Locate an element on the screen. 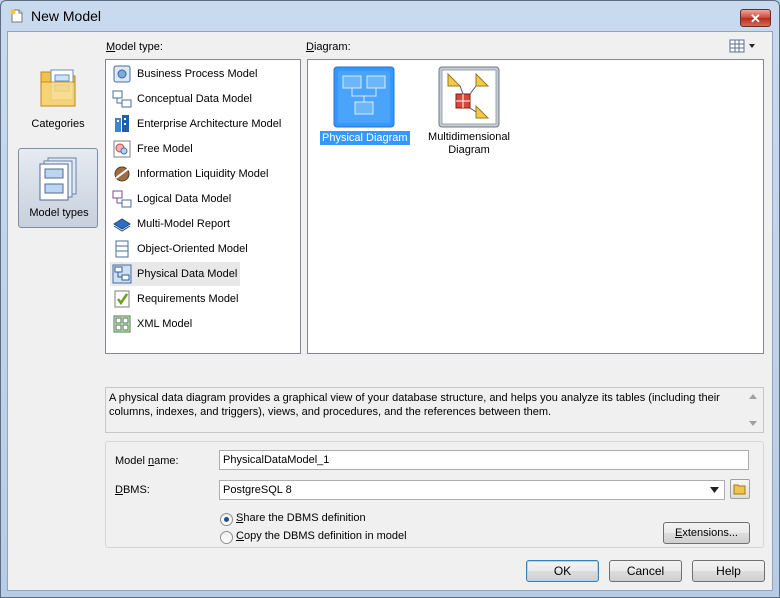 This screenshot has height=598, width=780. physical-diagram-label: Physical Diagram is located at coordinates (365, 138).